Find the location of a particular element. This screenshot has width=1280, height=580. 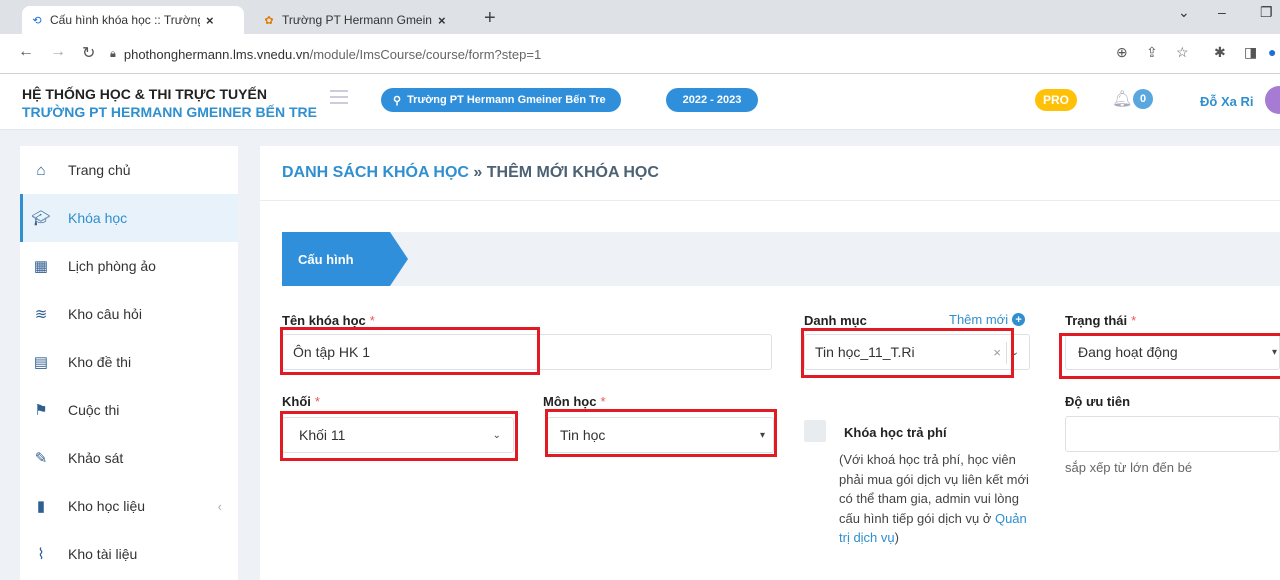

database-icon: ≋ is located at coordinates (41, 314).